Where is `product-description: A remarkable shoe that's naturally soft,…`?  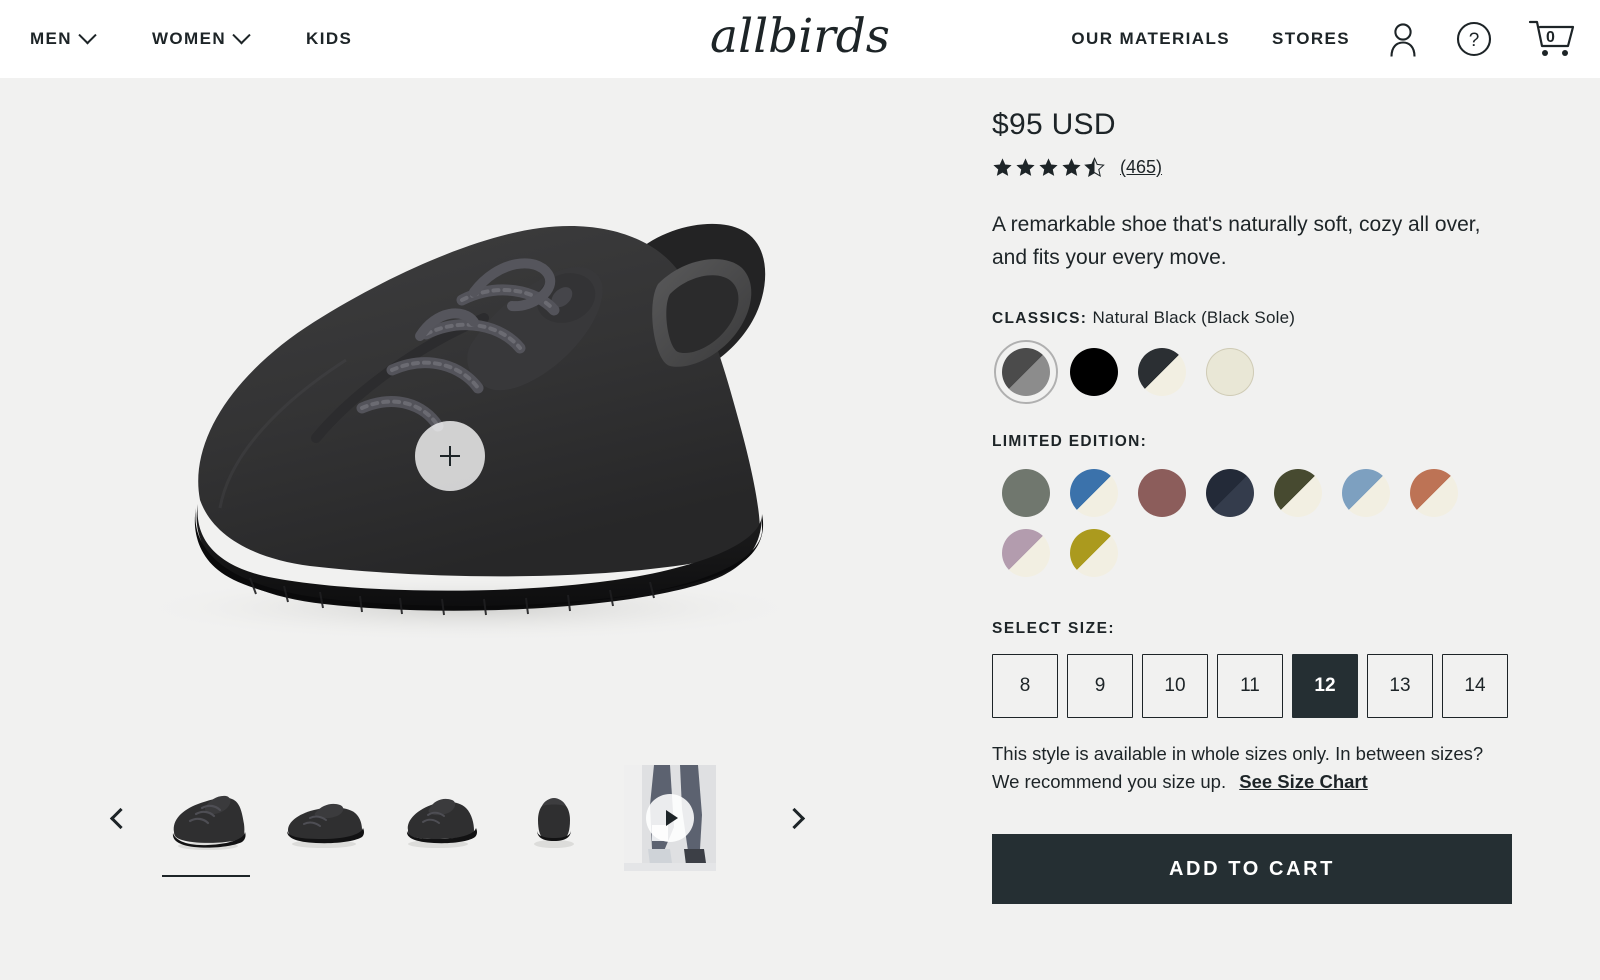 product-description: A remarkable shoe that's naturally soft,… is located at coordinates (1236, 241).